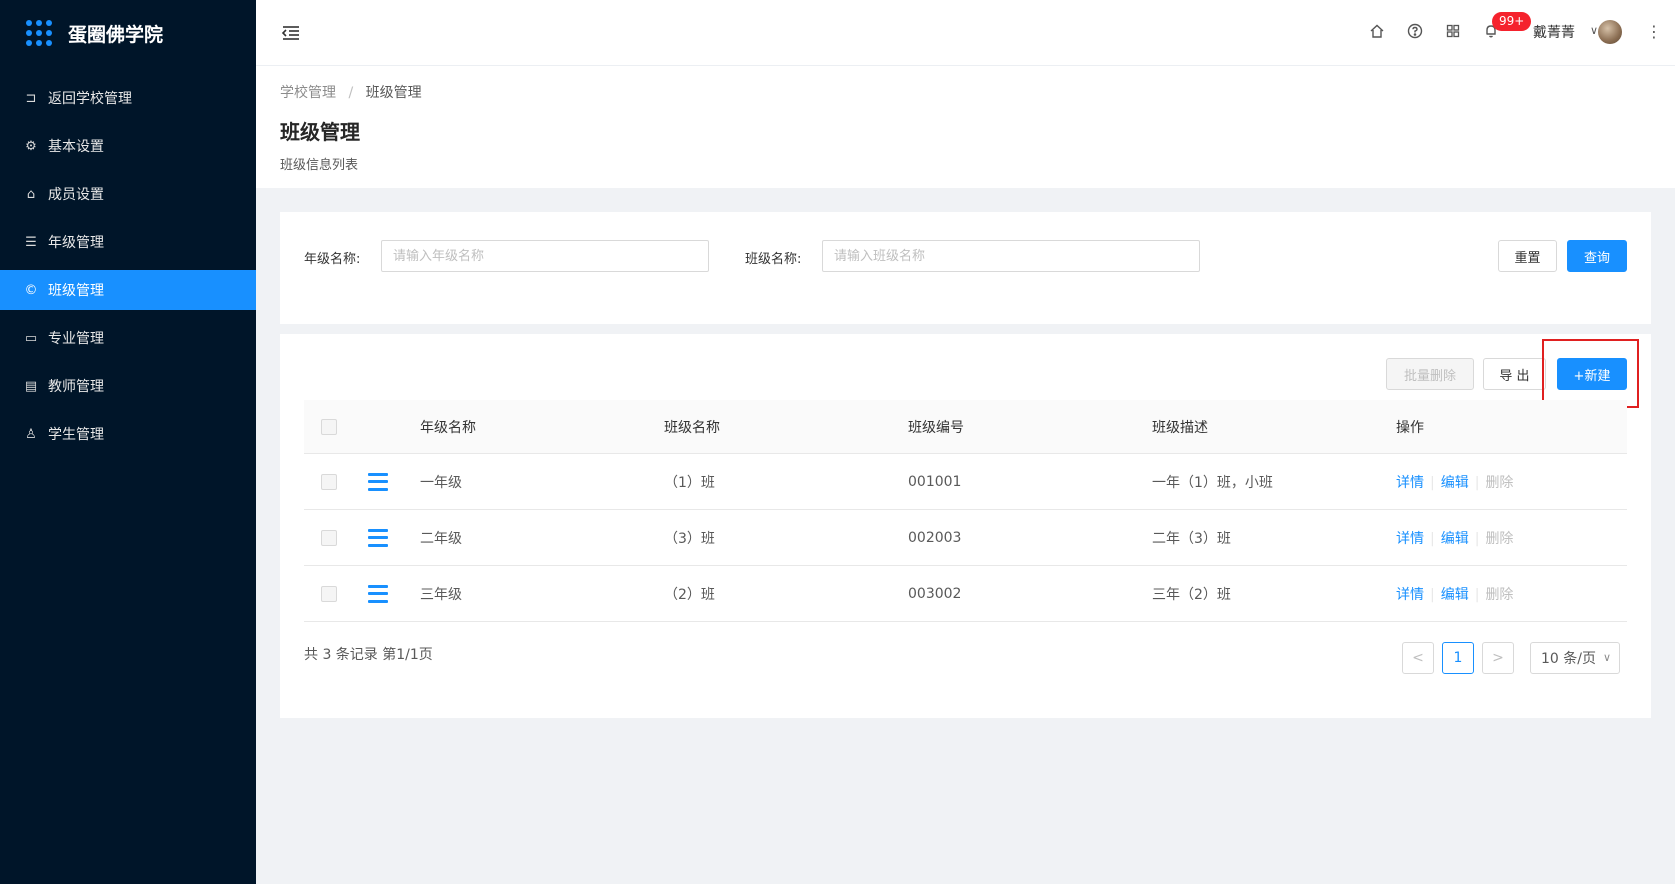 The height and width of the screenshot is (884, 1675). I want to click on grade-name-input, so click(545, 256).